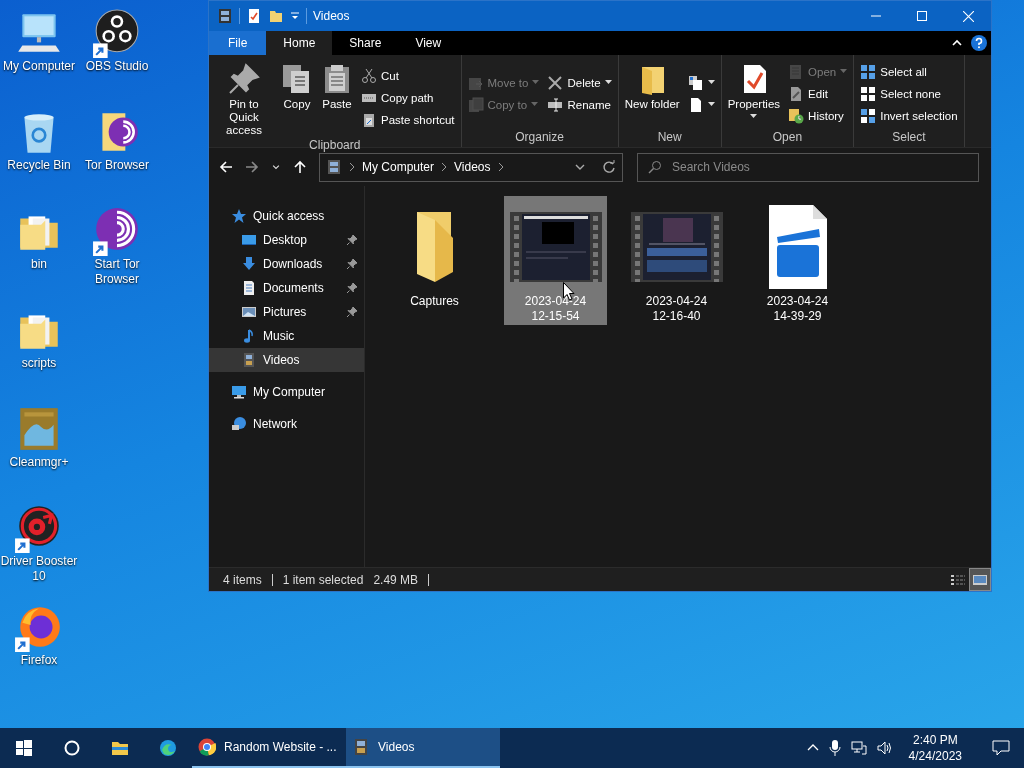 This screenshot has width=1024, height=768. Describe the element at coordinates (819, 167) in the screenshot. I see `search-input: Search Videos` at that location.